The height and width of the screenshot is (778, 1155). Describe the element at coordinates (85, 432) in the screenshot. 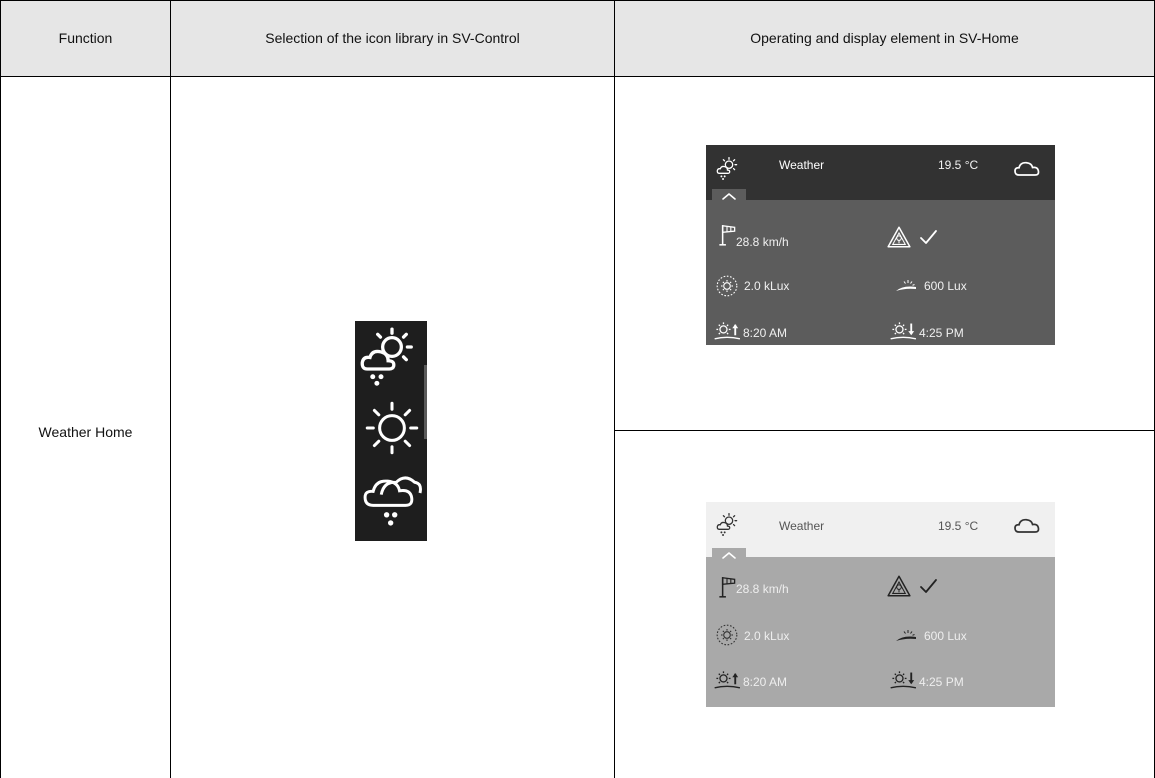

I see `function-name: Weather Home` at that location.